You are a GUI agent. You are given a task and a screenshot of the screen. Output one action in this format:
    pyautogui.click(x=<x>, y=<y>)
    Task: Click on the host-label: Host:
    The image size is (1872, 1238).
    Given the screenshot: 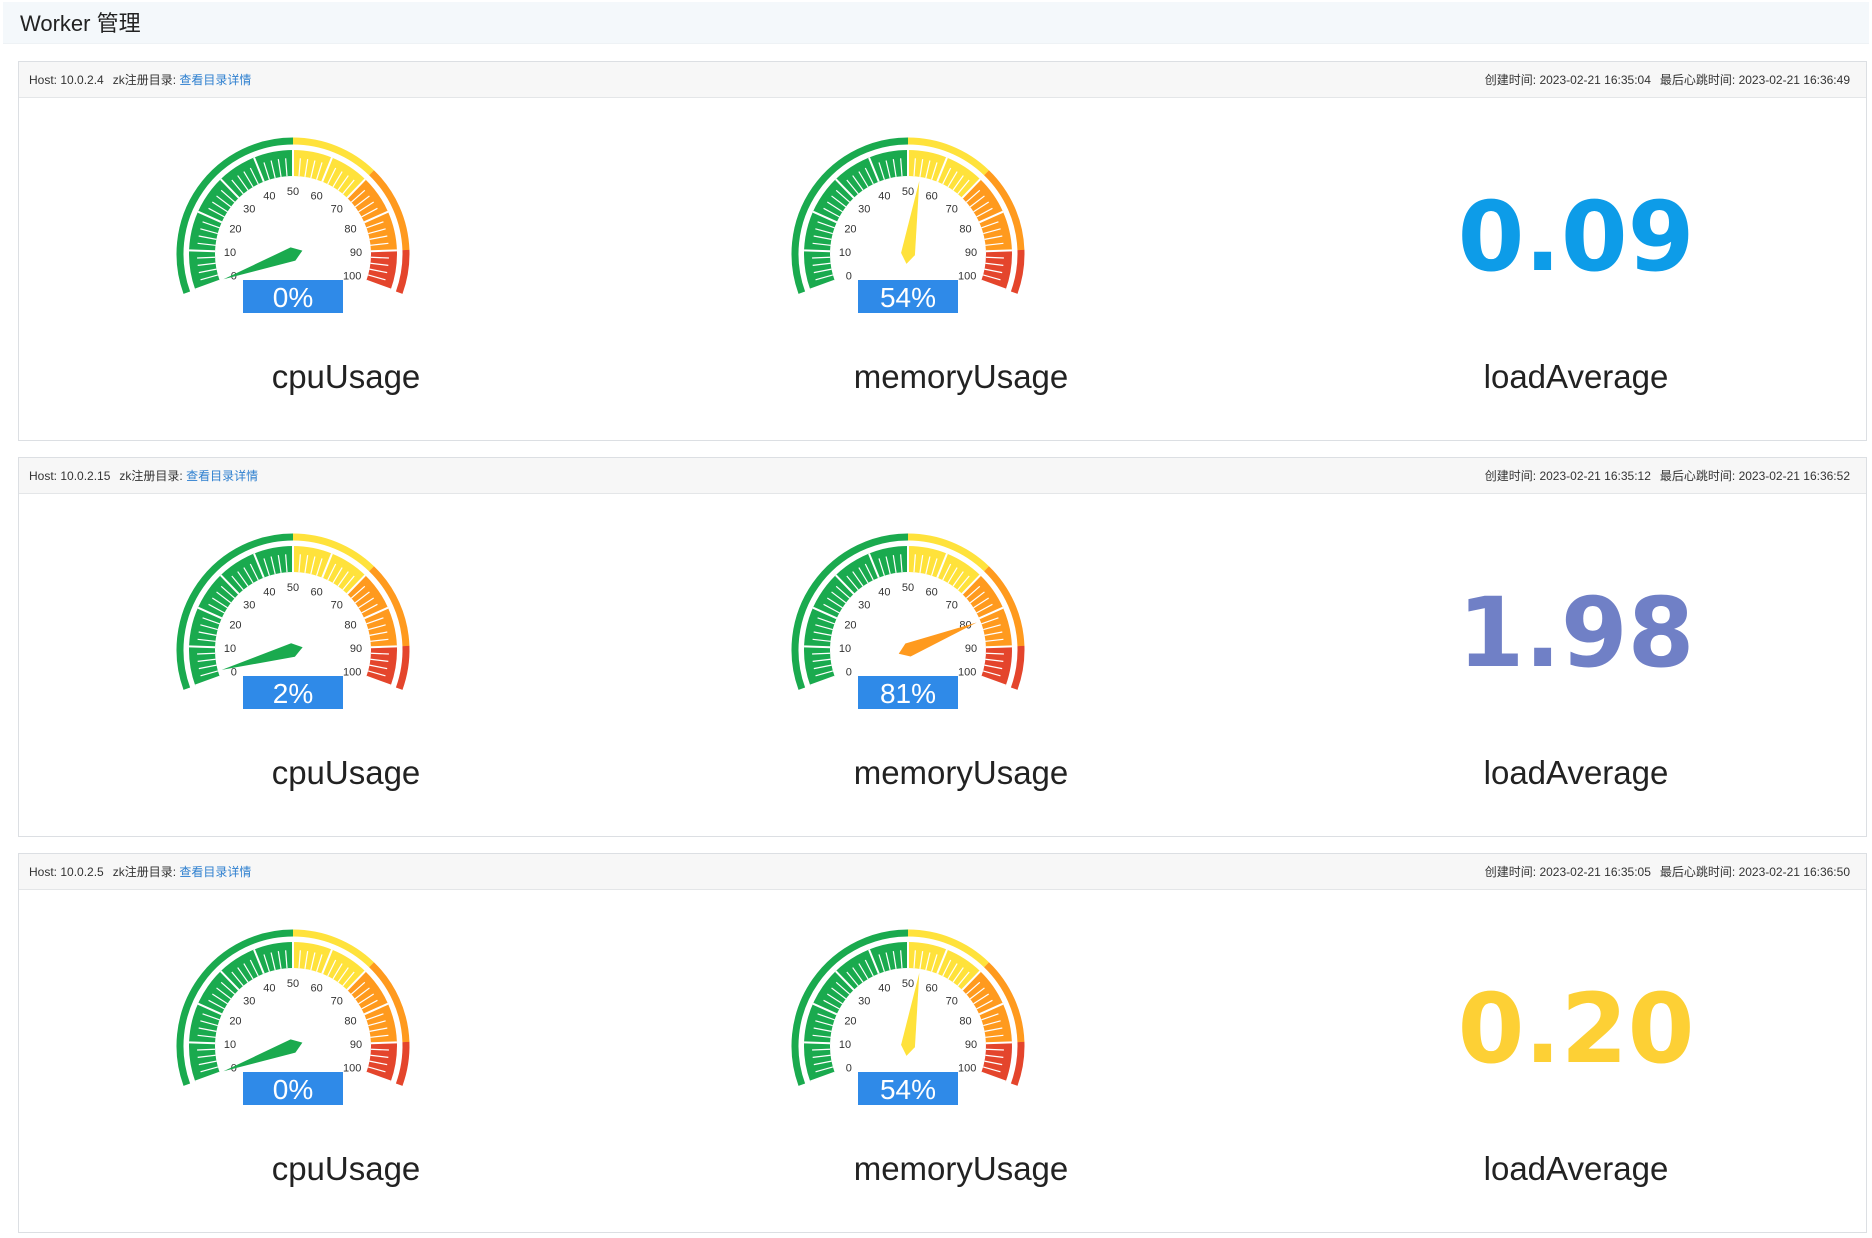 What is the action you would take?
    pyautogui.click(x=45, y=872)
    